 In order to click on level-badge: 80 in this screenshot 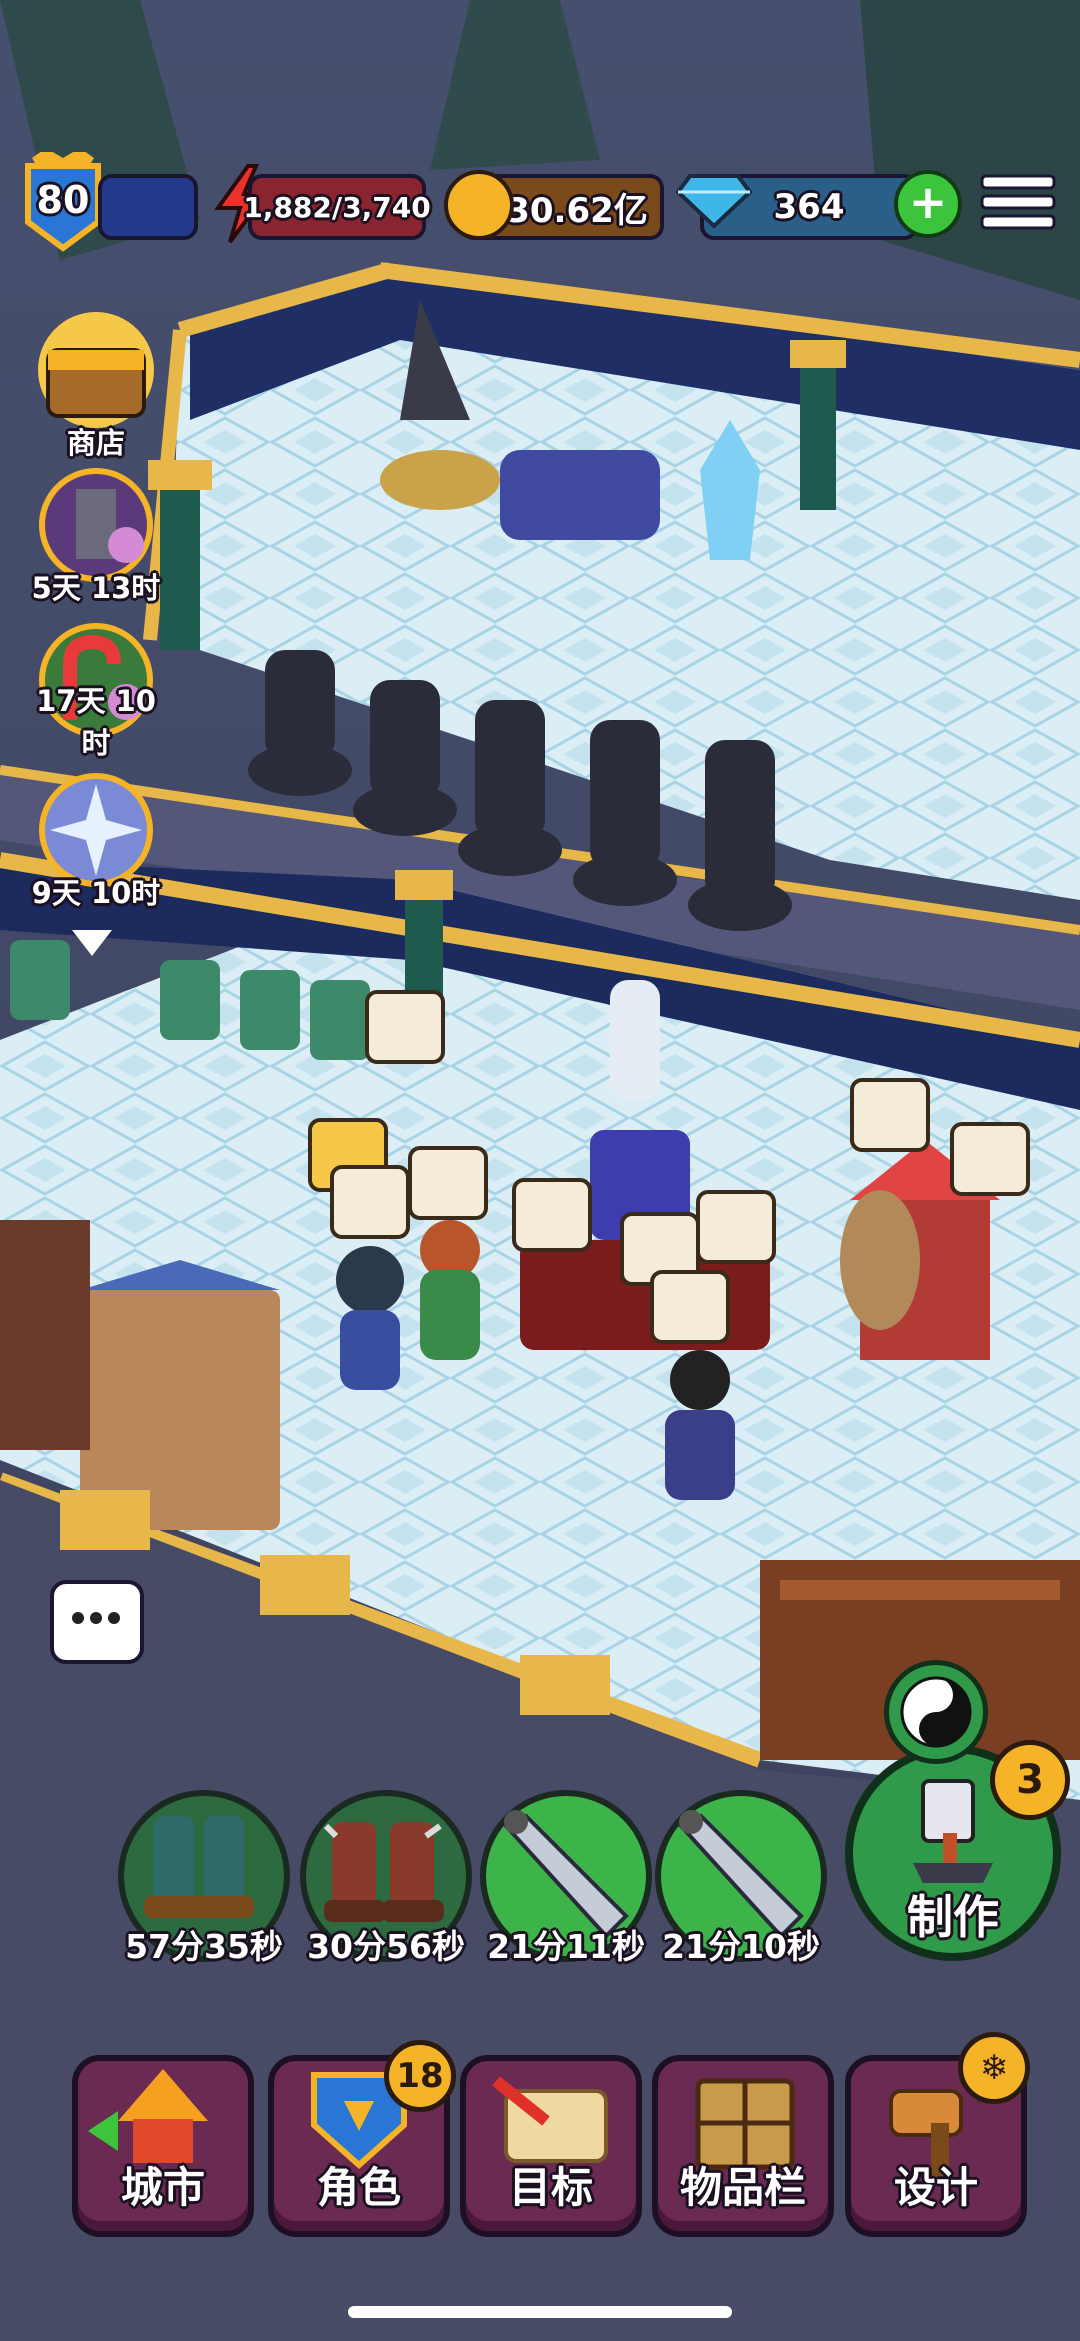, I will do `click(63, 200)`.